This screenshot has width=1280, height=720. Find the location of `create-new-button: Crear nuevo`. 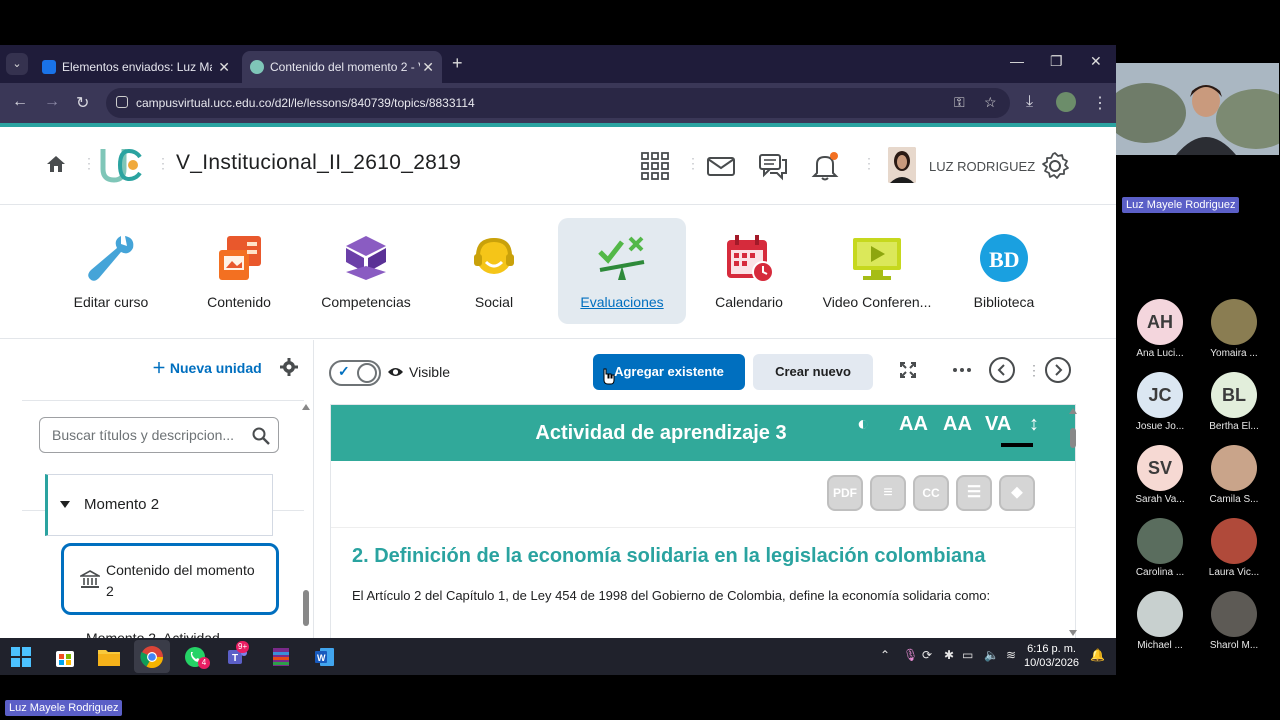

create-new-button: Crear nuevo is located at coordinates (813, 372).